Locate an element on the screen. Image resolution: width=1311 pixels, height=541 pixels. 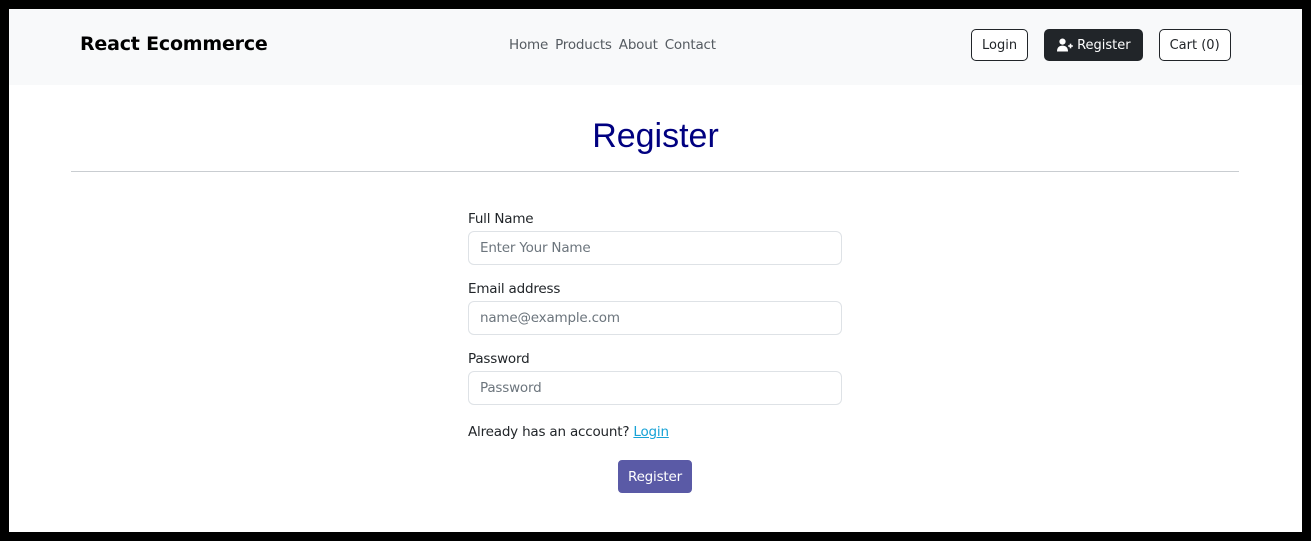
register-submit-label: Register is located at coordinates (655, 476).